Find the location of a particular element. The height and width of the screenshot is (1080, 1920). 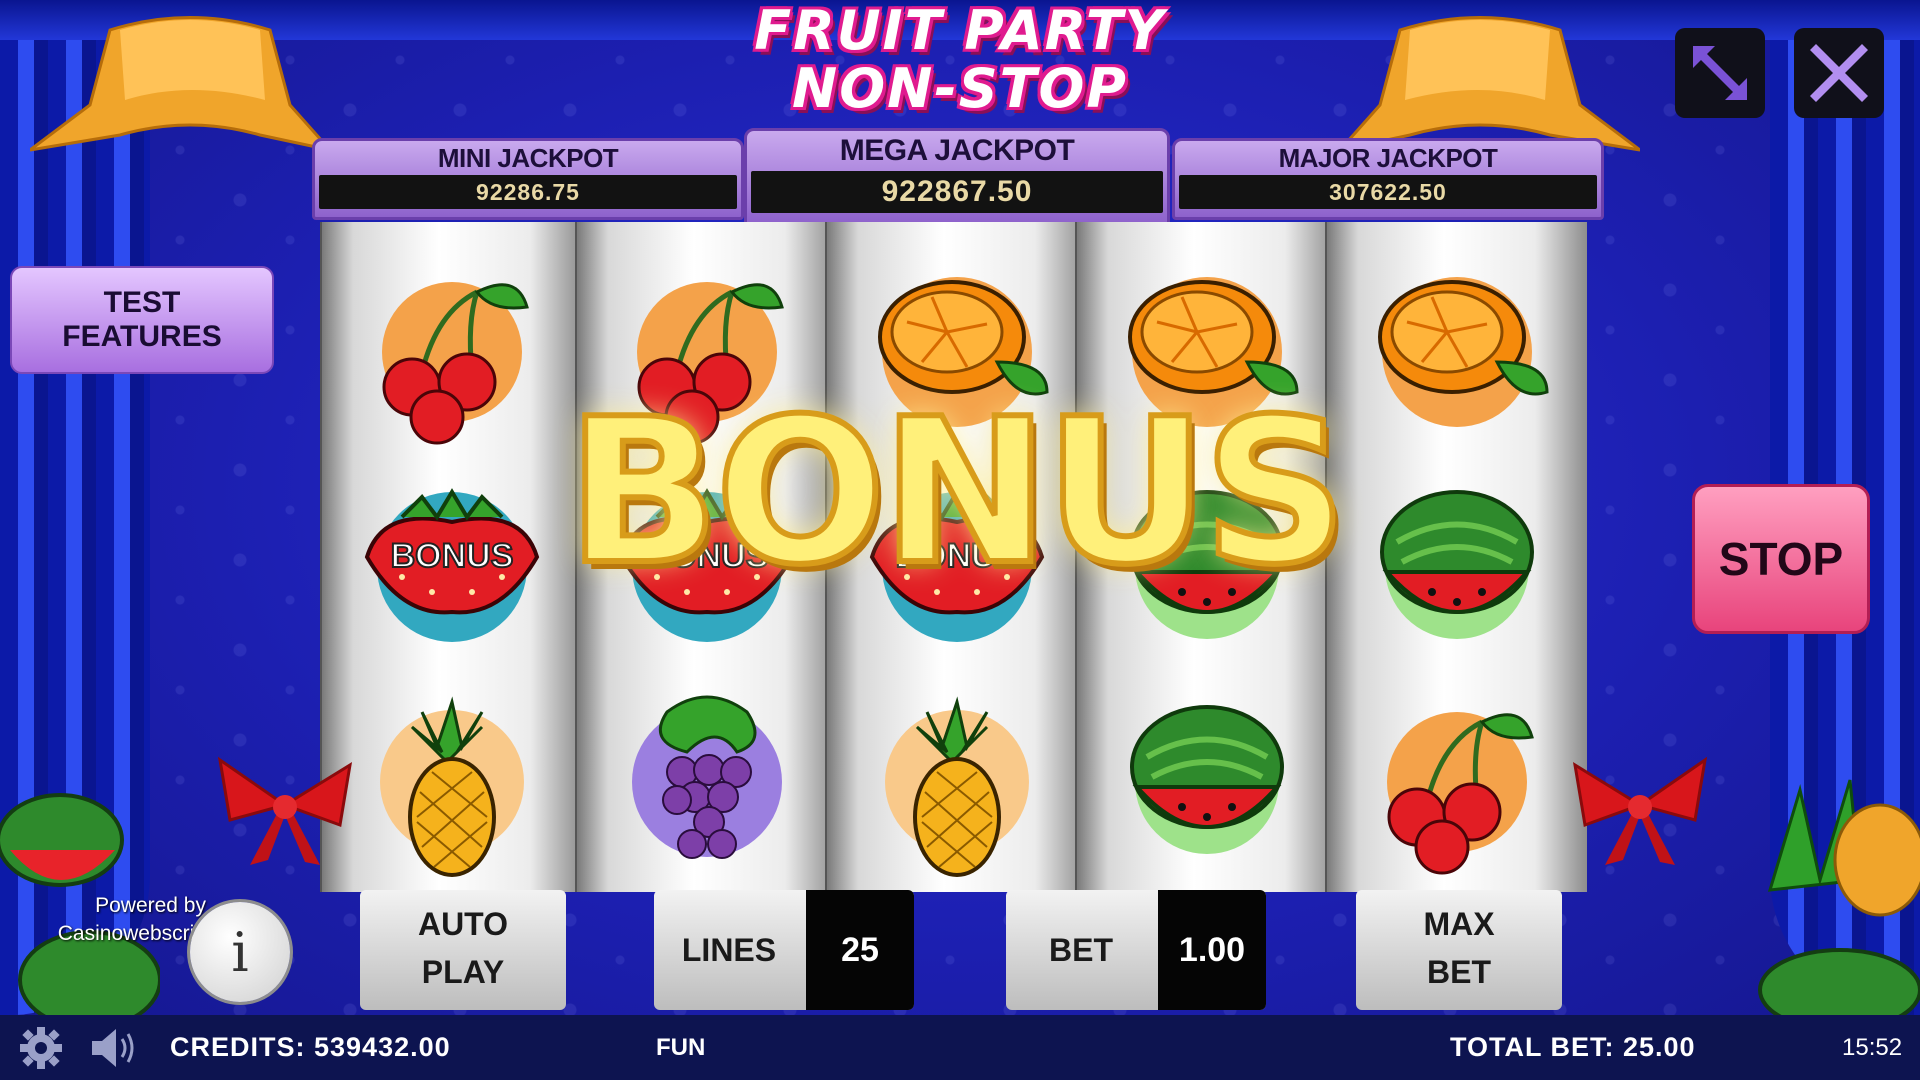

test-features-label-2: FEATURES is located at coordinates (142, 336).